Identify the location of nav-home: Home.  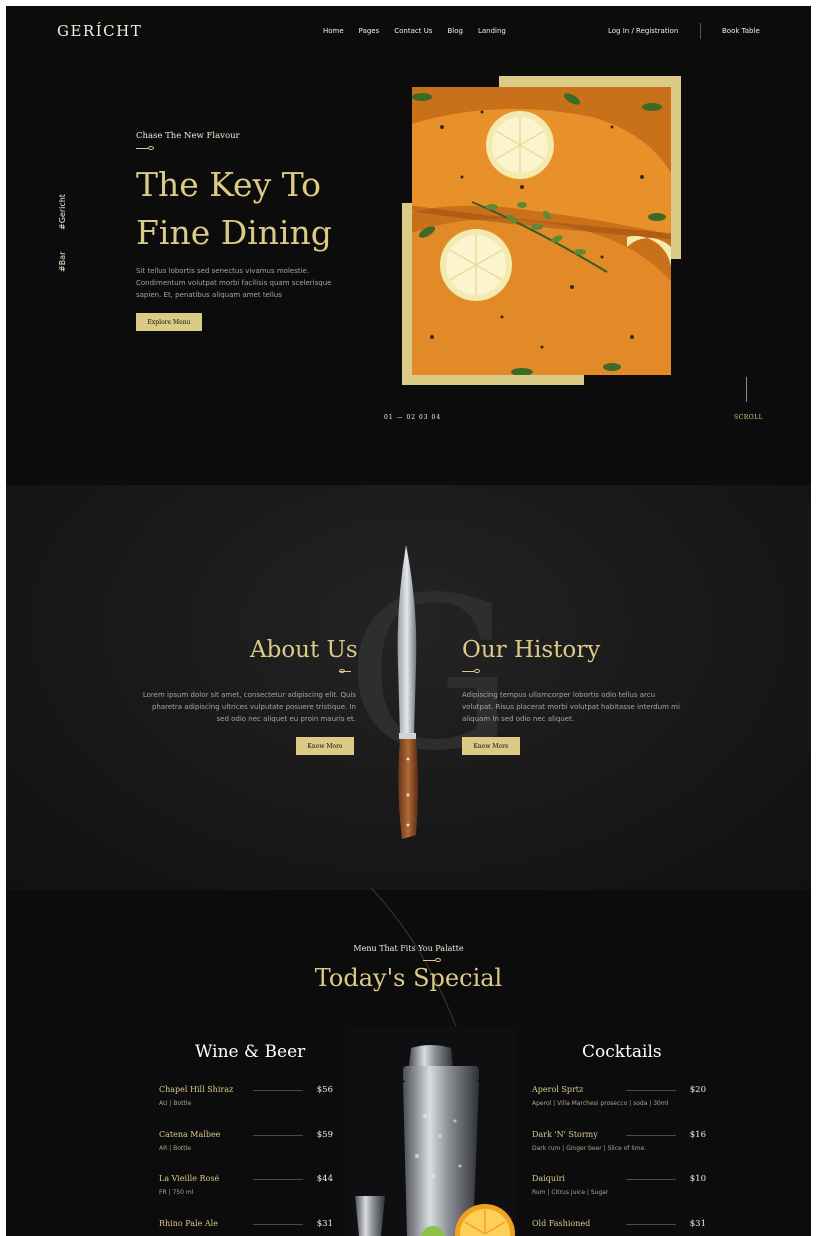
(333, 31).